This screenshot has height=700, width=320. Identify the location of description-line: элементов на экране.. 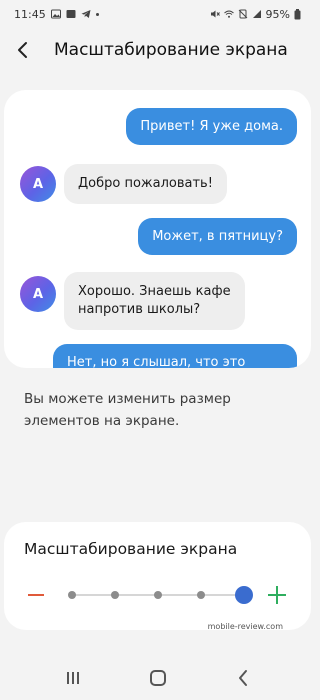
(102, 421).